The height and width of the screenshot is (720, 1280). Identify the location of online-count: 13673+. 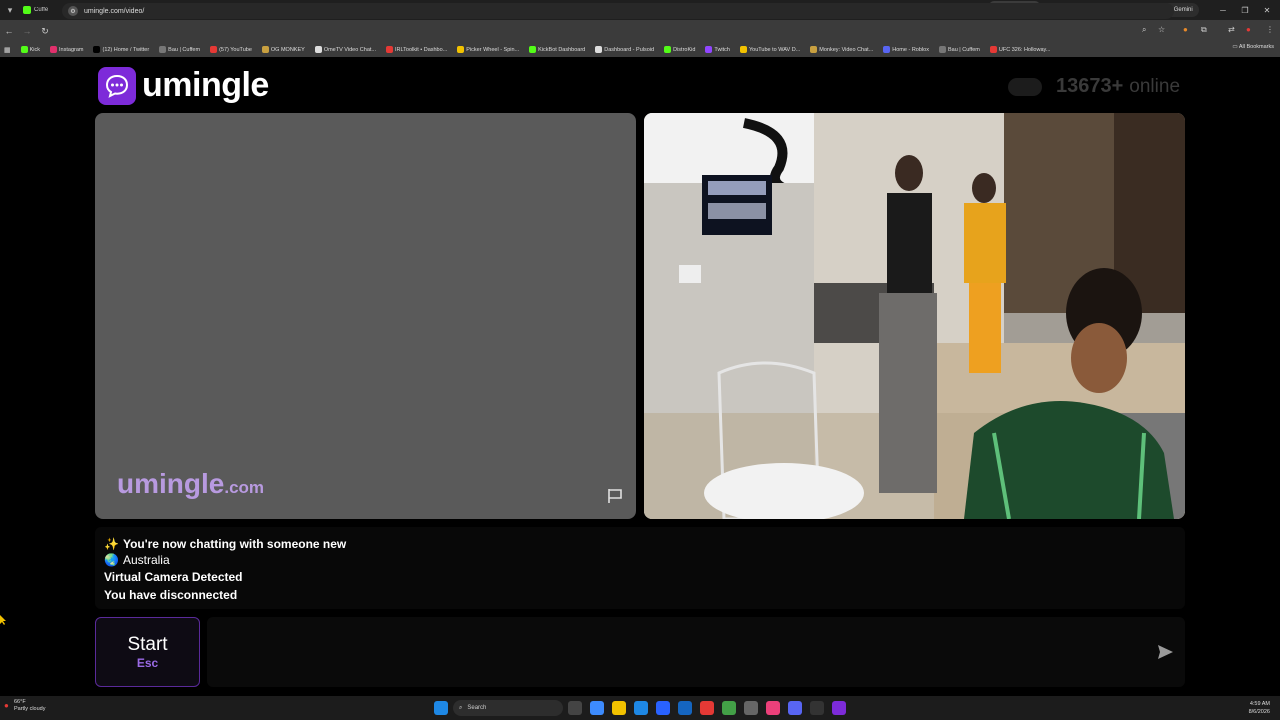
(1090, 86).